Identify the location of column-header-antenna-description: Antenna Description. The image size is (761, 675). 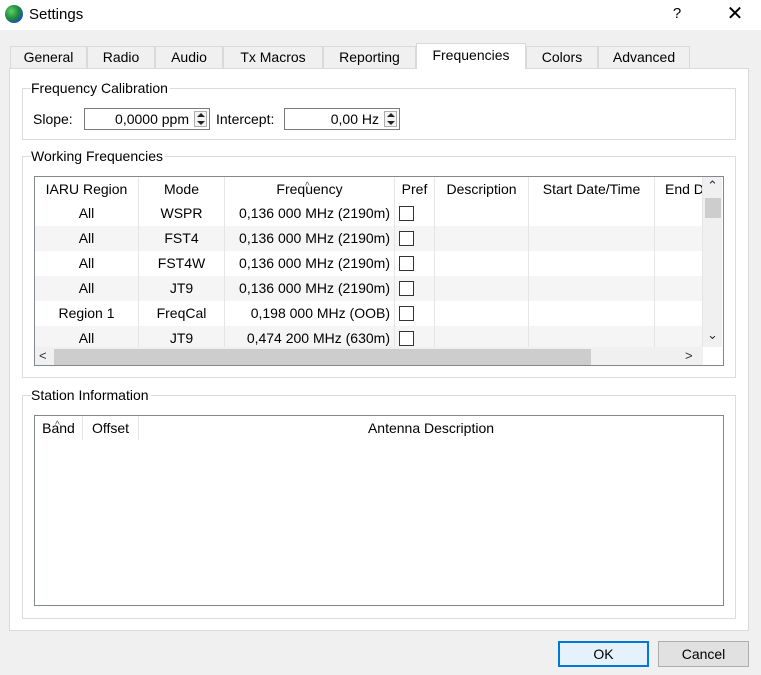
(431, 428).